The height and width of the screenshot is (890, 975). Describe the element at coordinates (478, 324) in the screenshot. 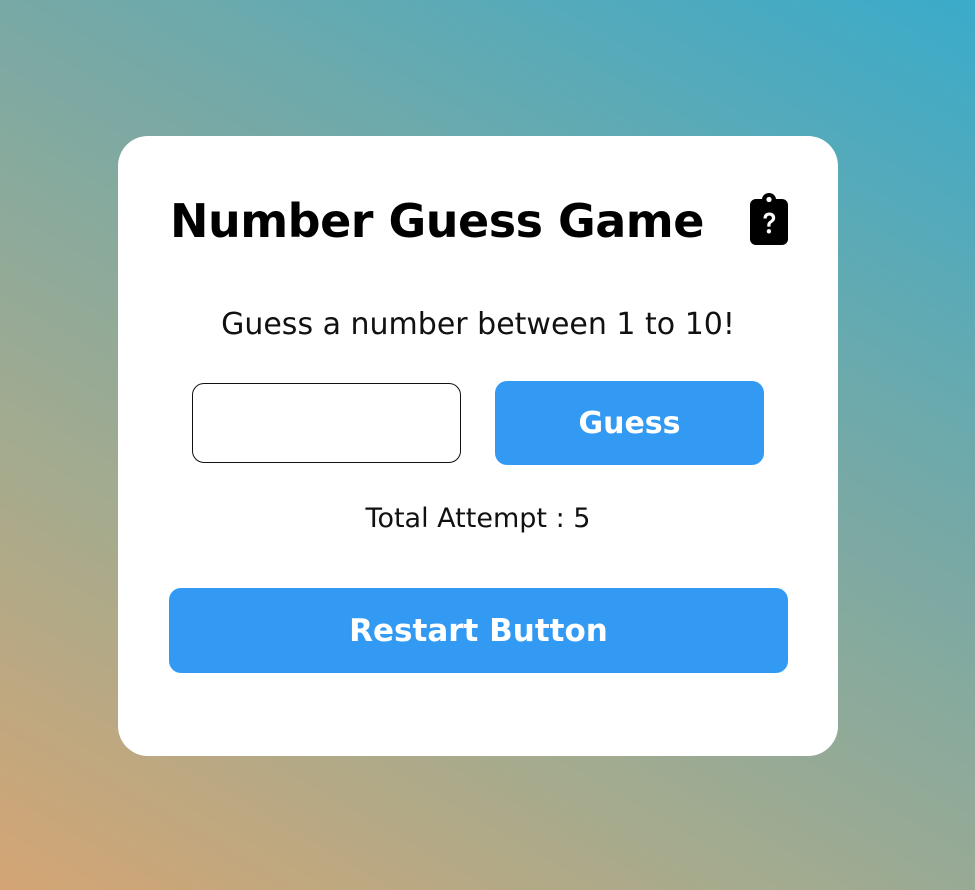

I see `instruction-text: Guess a number between 1 to 10!` at that location.